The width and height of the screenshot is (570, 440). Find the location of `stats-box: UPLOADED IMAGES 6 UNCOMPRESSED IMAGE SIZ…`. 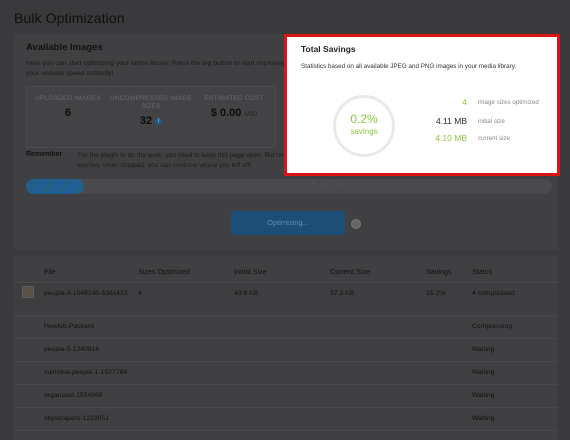

stats-box: UPLOADED IMAGES 6 UNCOMPRESSED IMAGE SIZ… is located at coordinates (151, 117).